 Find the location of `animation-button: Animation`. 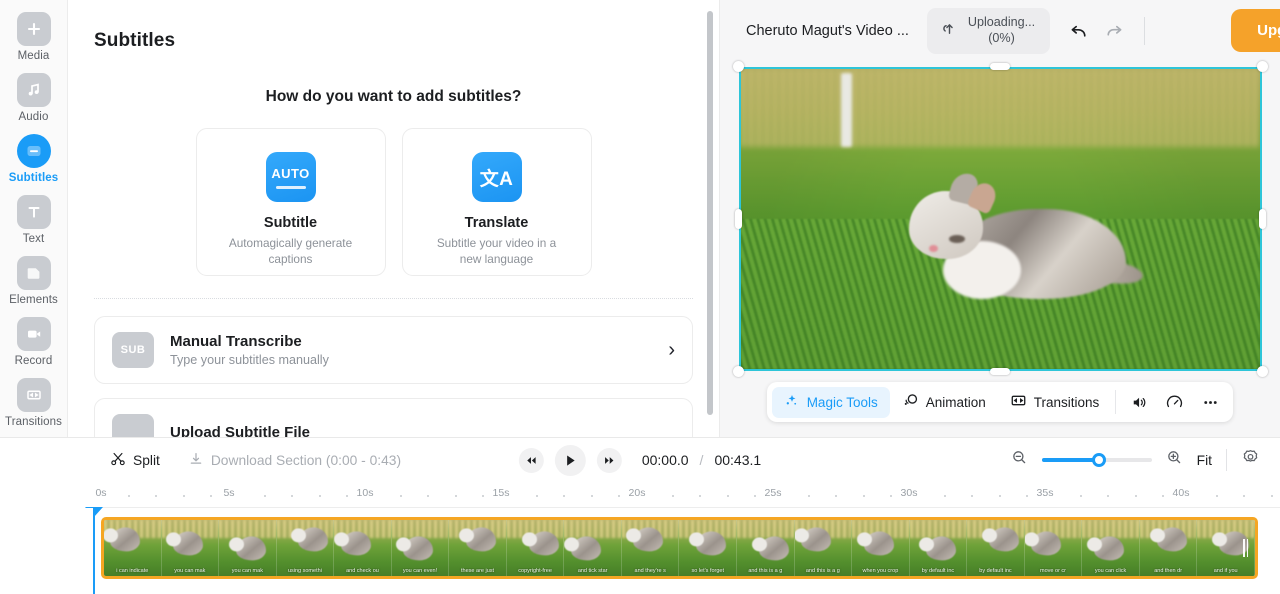

animation-button: Animation is located at coordinates (944, 402).